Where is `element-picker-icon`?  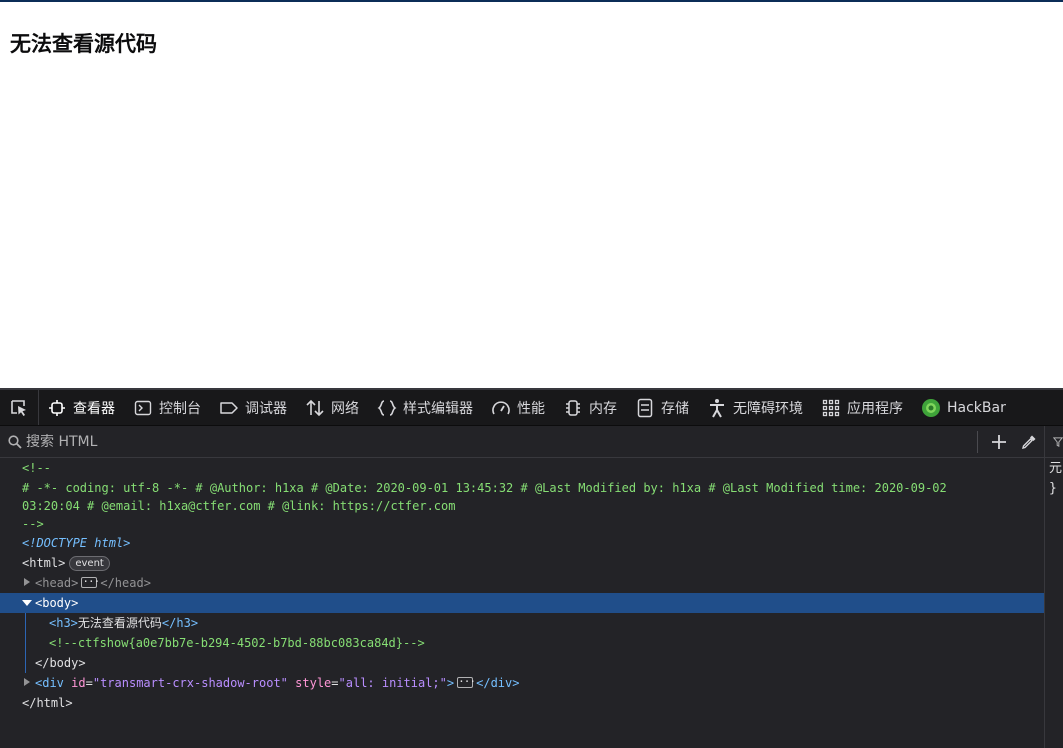
element-picker-icon is located at coordinates (18, 407).